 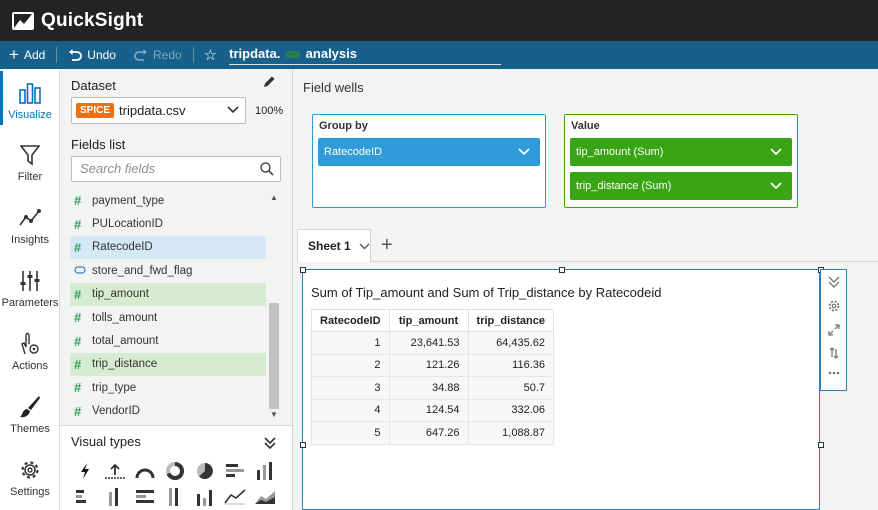 What do you see at coordinates (511, 365) in the screenshot?
I see `table-cell: 116.36` at bounding box center [511, 365].